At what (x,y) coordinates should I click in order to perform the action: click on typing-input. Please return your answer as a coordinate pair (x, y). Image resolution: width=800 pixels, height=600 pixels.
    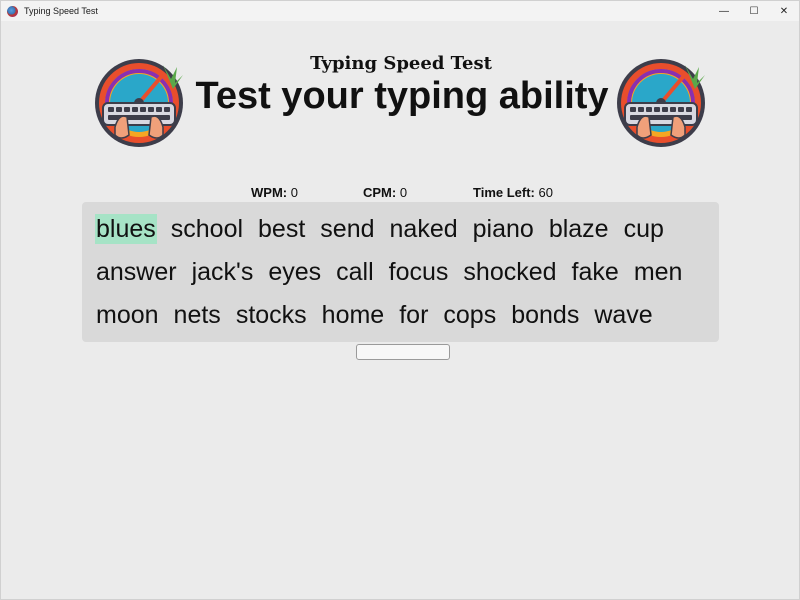
    Looking at the image, I should click on (403, 352).